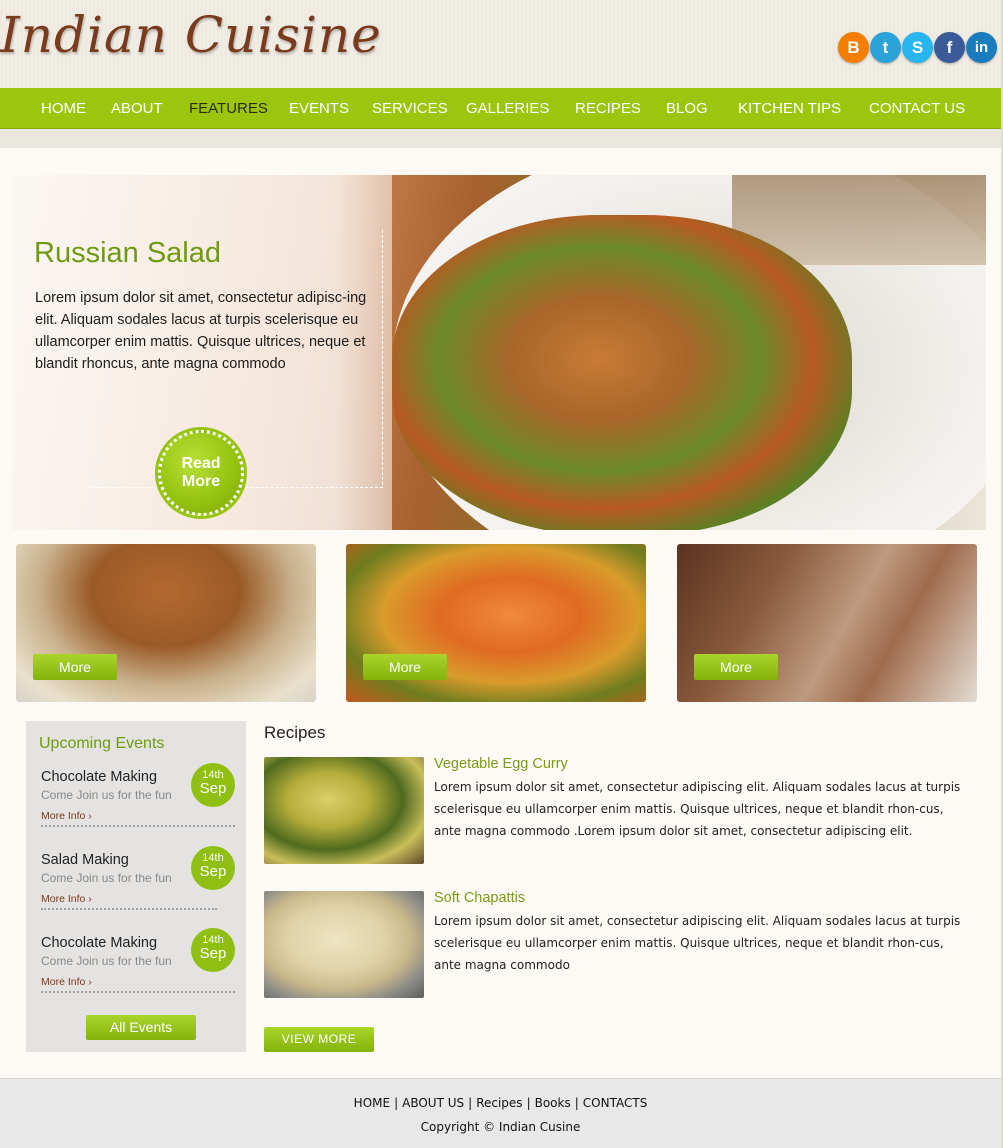  I want to click on read-more-button: Read More, so click(201, 473).